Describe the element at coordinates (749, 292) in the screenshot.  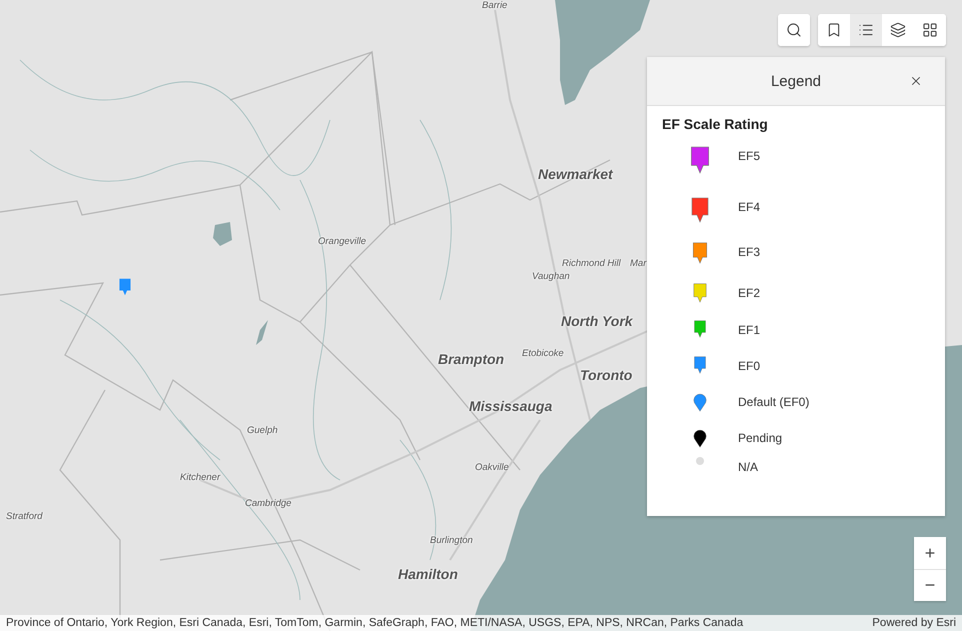
I see `legend-label: EF2` at that location.